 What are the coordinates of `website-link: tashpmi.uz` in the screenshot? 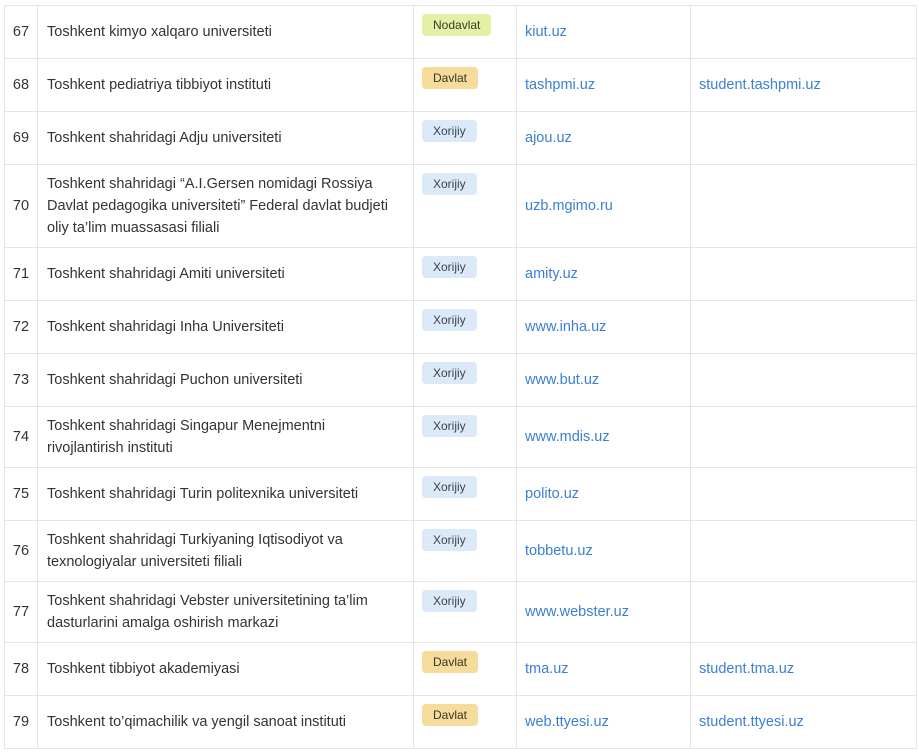 It's located at (560, 85).